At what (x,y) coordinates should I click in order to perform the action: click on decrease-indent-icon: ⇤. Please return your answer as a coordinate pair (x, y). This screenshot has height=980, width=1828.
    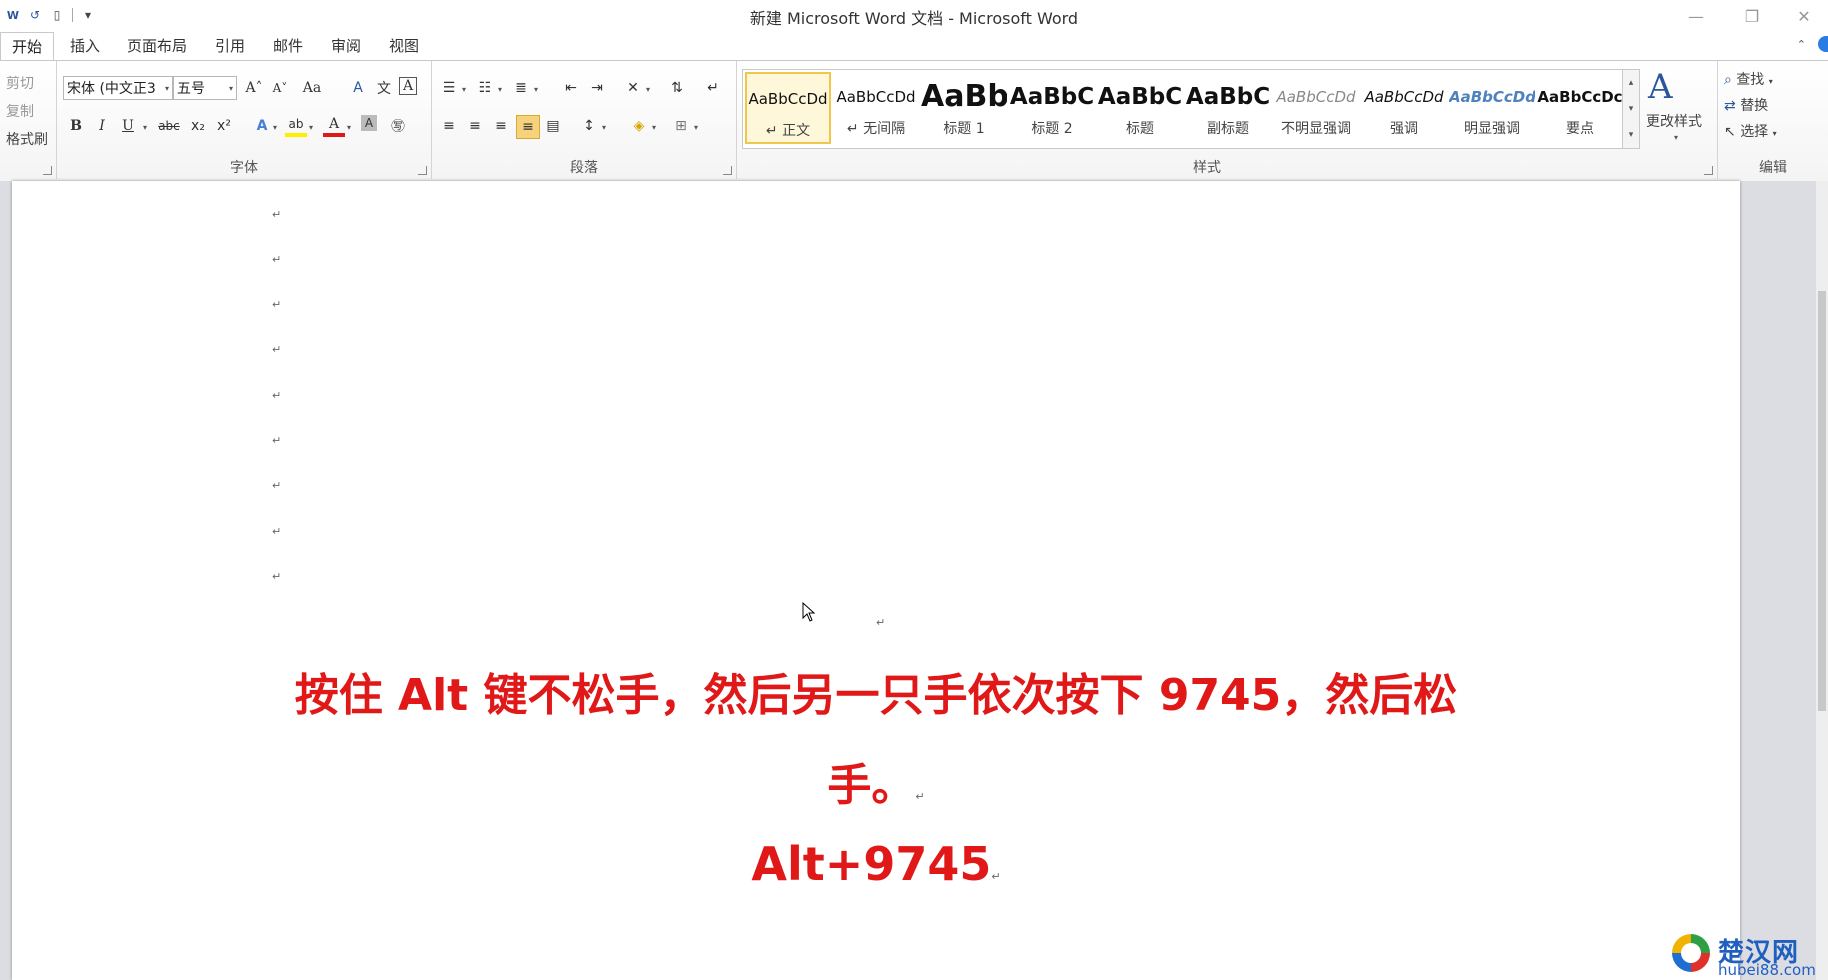
    Looking at the image, I should click on (571, 88).